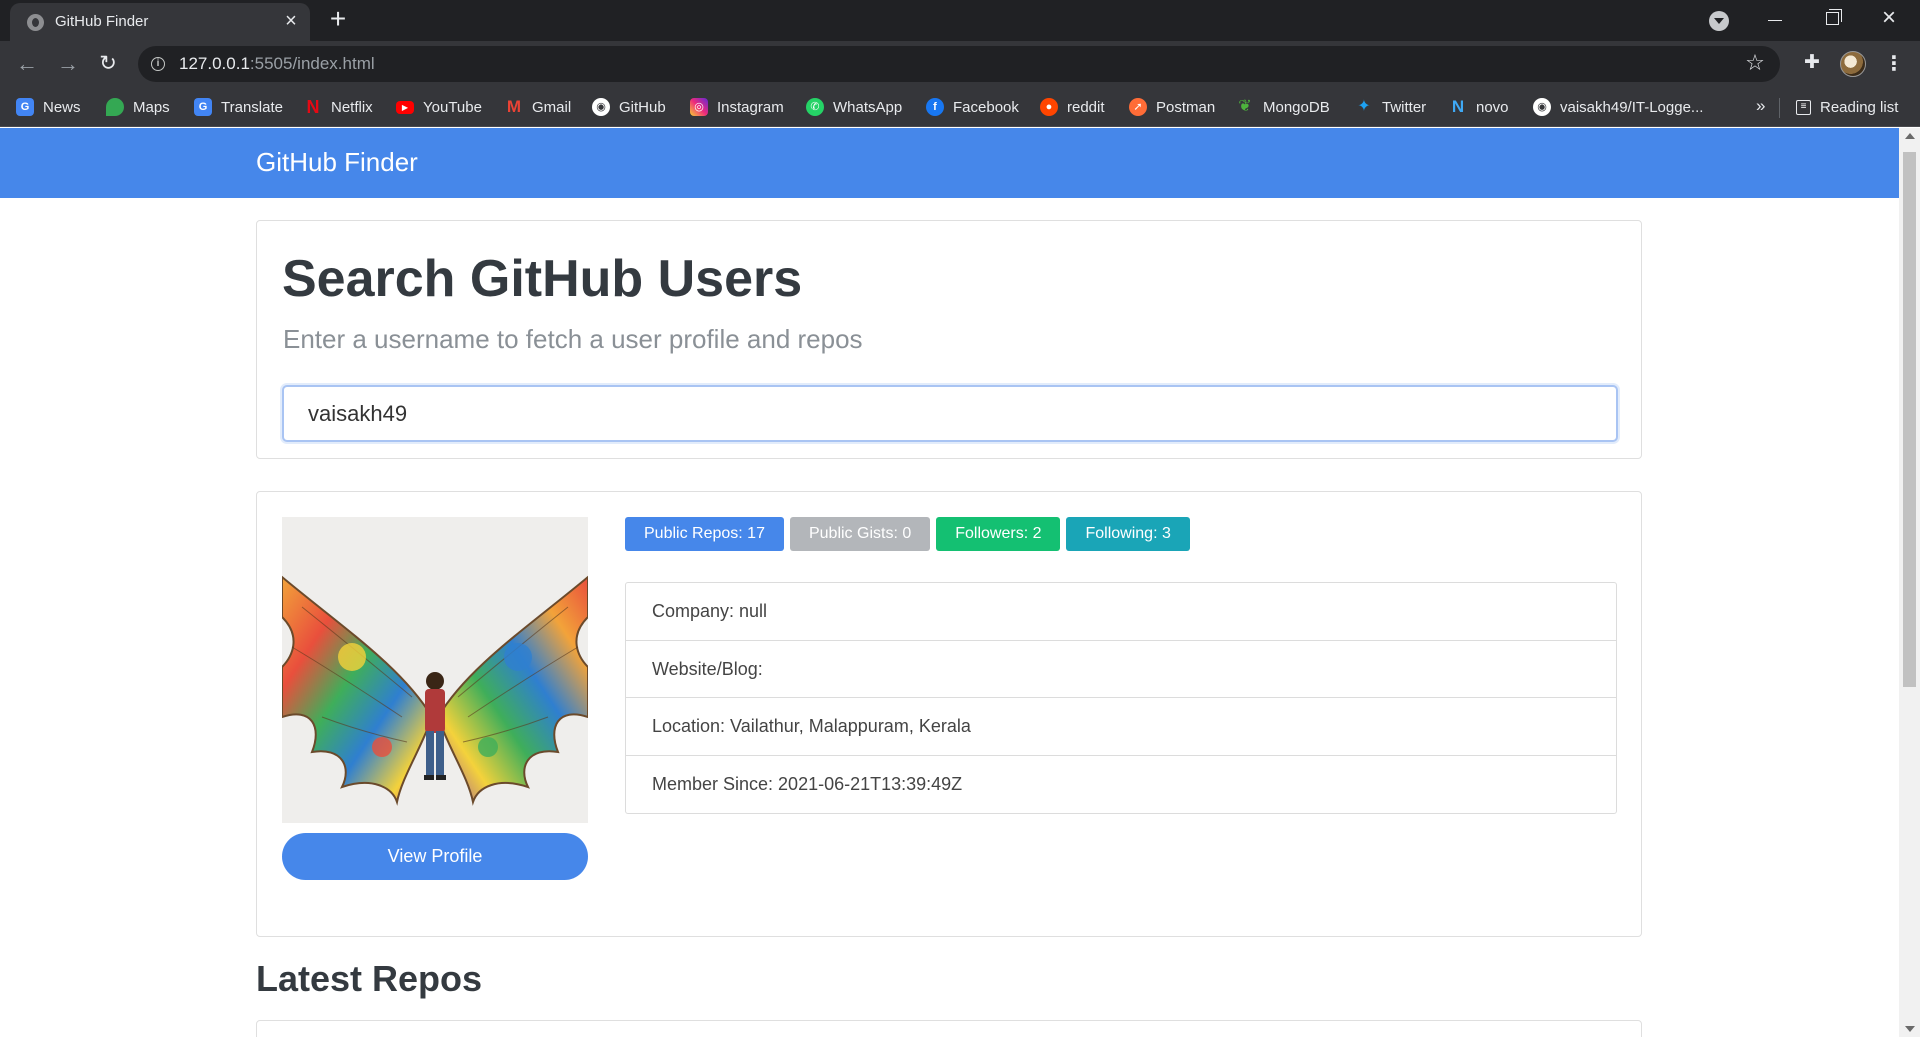 The width and height of the screenshot is (1920, 1037). Describe the element at coordinates (949, 1028) in the screenshot. I see `repos-list-card` at that location.